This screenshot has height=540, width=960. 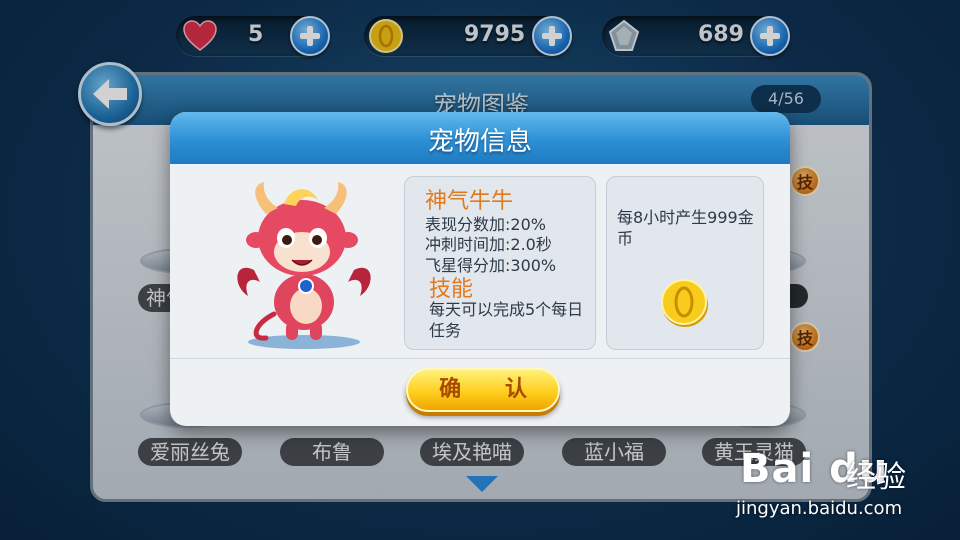 What do you see at coordinates (876, 477) in the screenshot?
I see `watermark-cn: 经验` at bounding box center [876, 477].